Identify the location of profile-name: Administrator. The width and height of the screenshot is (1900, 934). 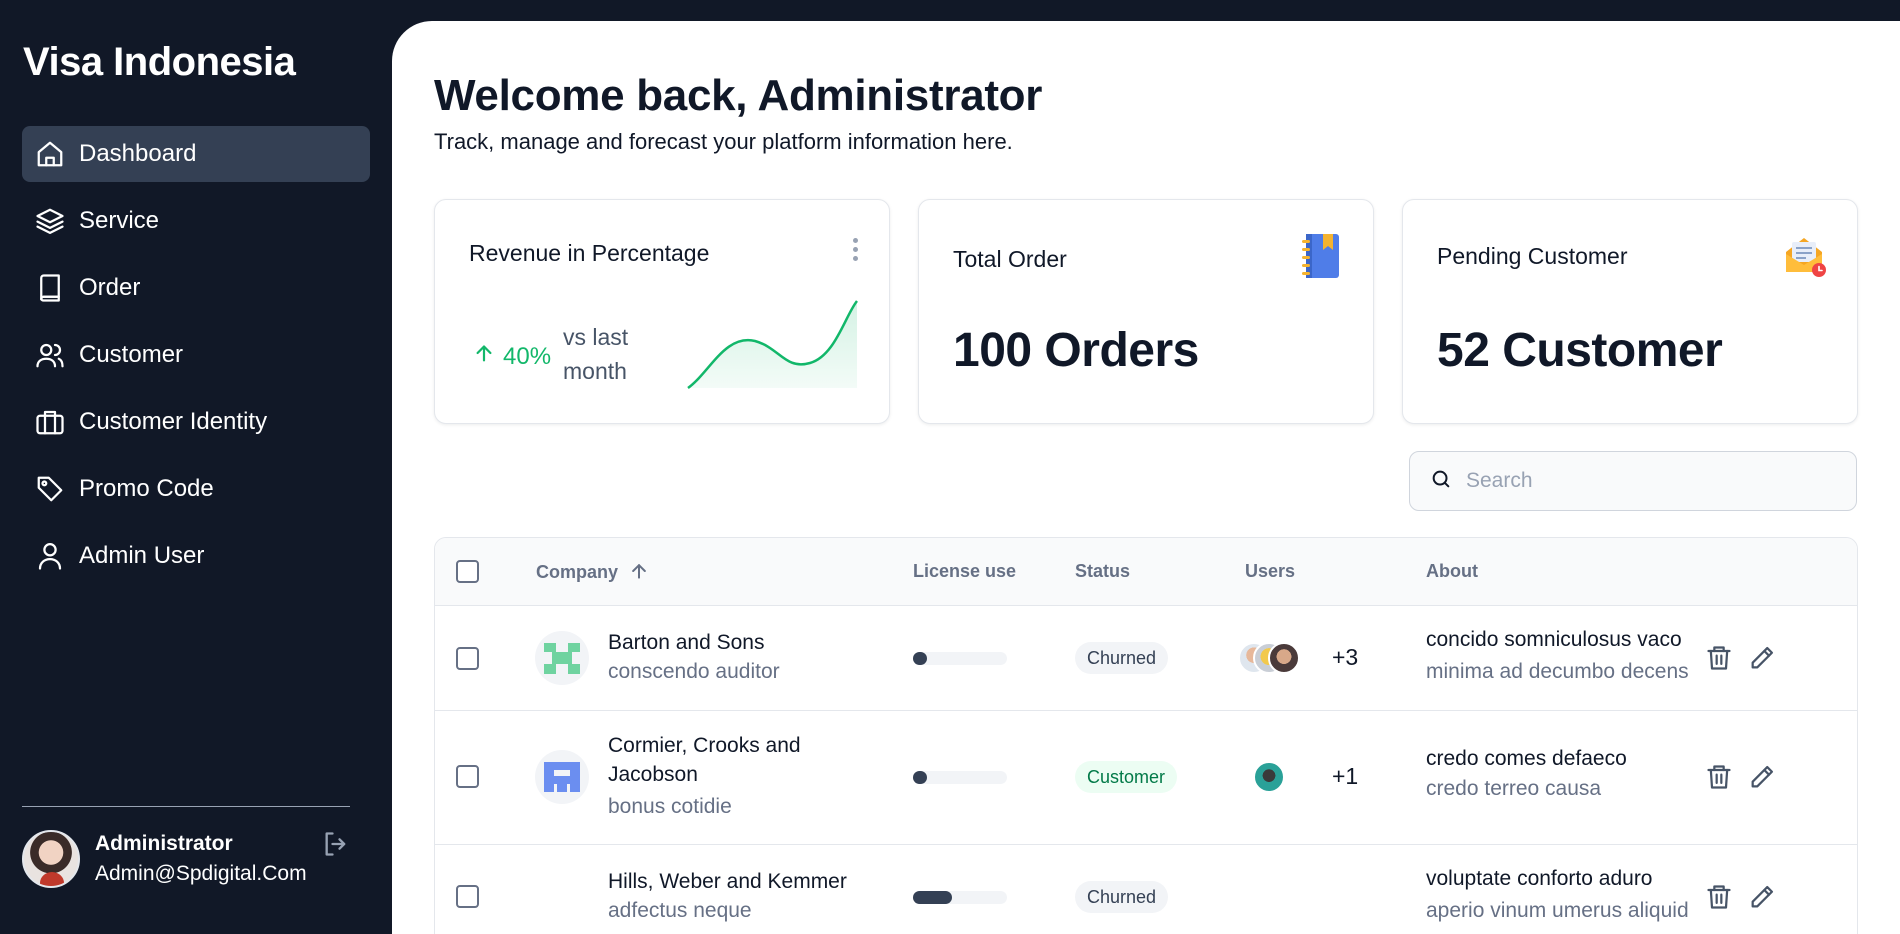
(164, 843).